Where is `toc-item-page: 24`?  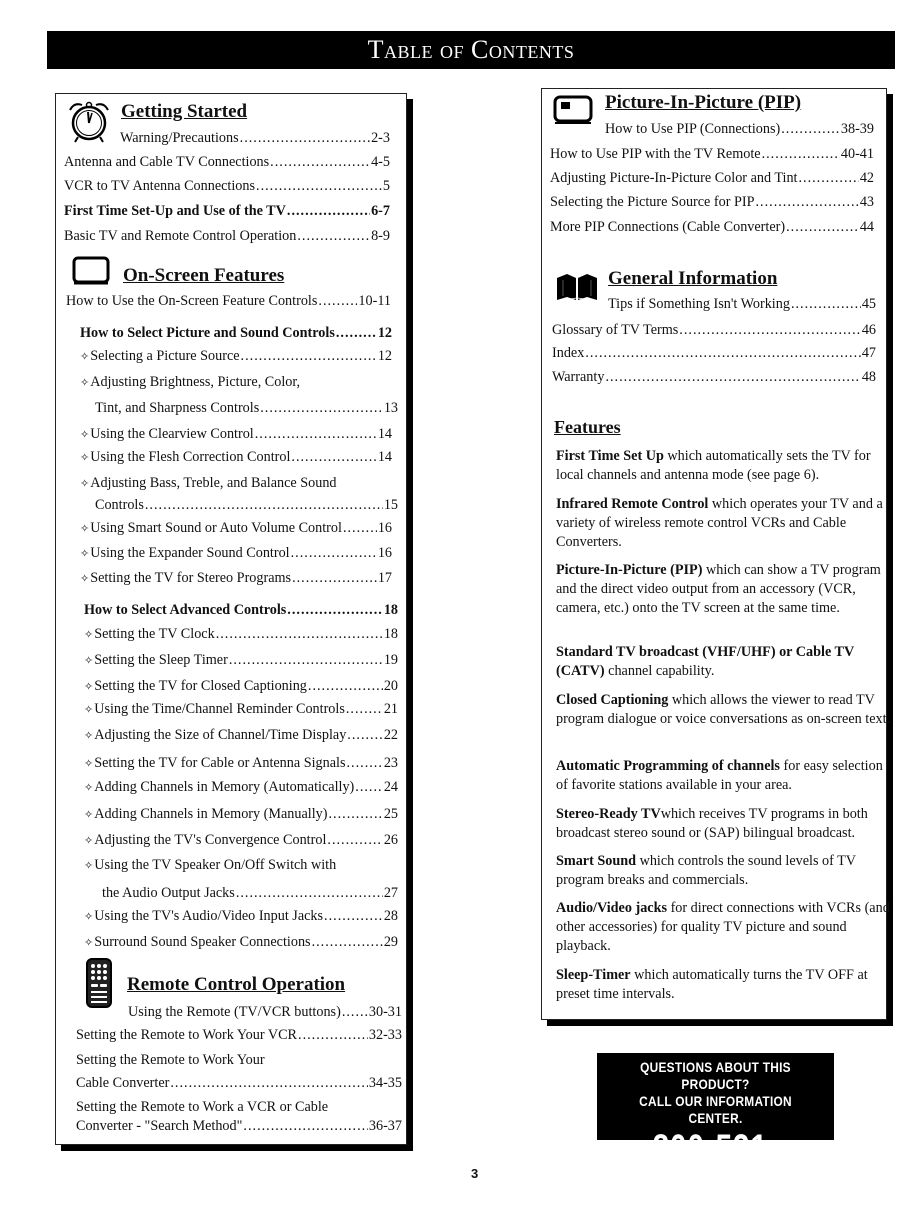 toc-item-page: 24 is located at coordinates (390, 787).